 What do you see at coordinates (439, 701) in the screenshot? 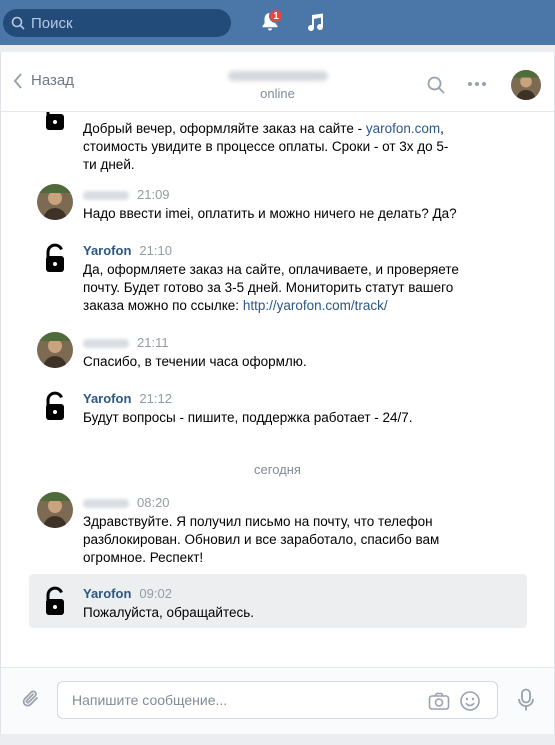
I see `camera-icon` at bounding box center [439, 701].